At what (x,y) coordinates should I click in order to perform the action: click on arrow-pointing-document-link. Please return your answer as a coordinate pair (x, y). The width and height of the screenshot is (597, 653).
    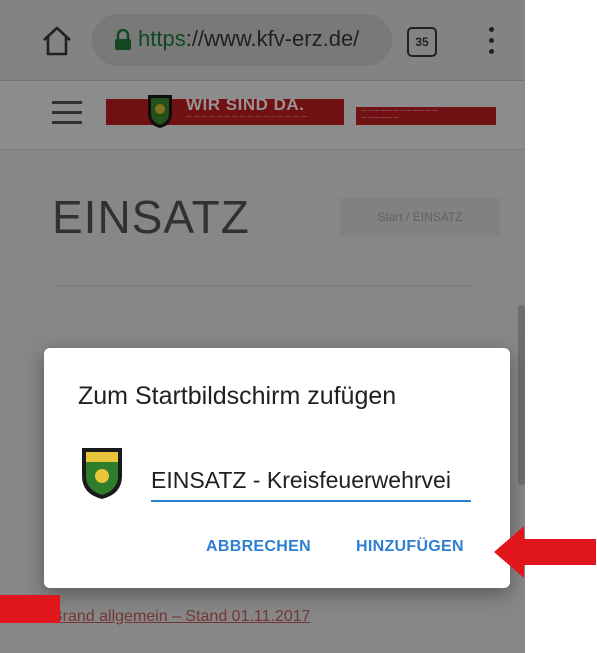
    Looking at the image, I should click on (30, 609).